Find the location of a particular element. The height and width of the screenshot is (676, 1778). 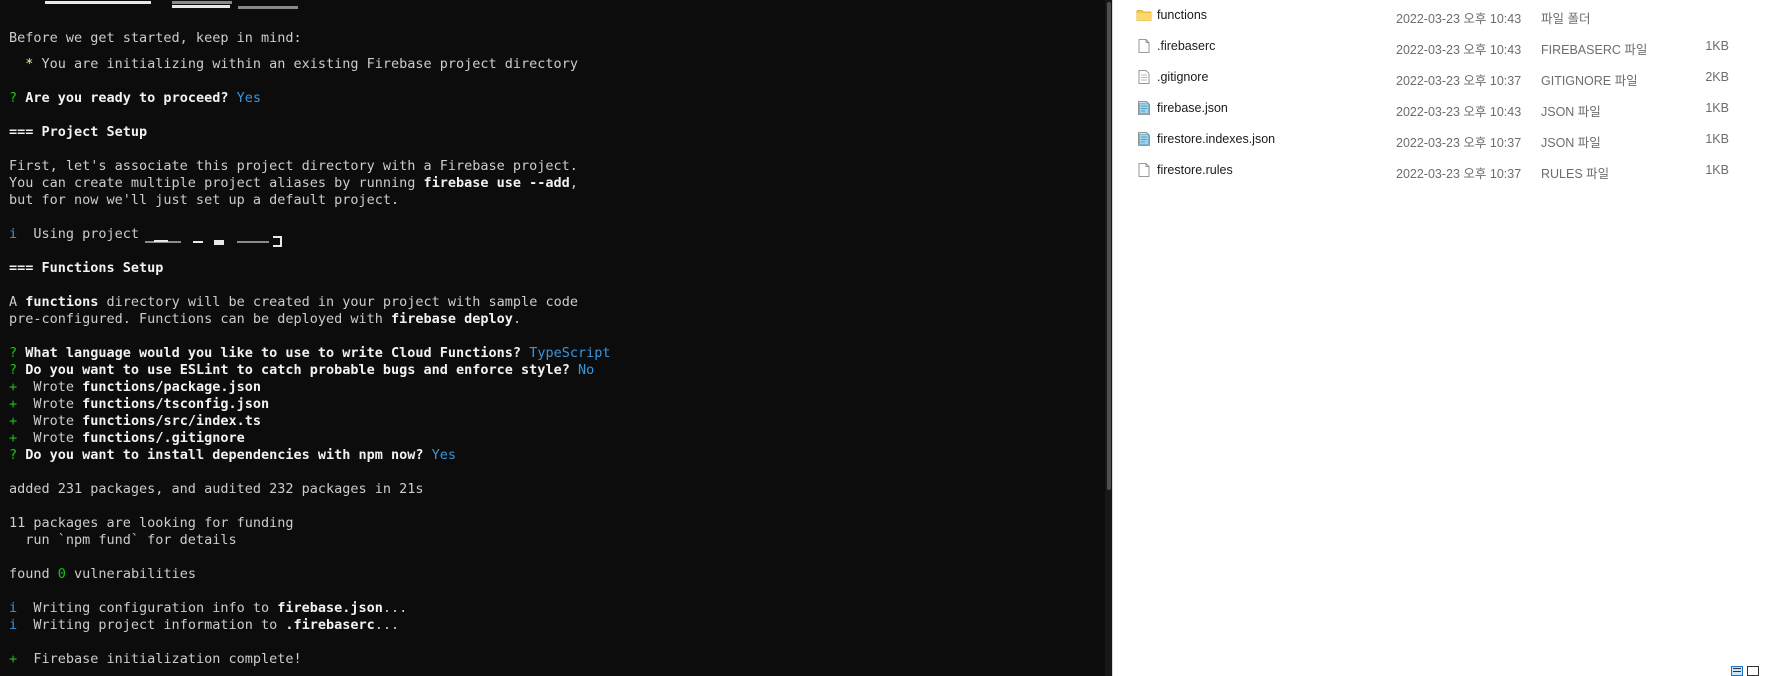

terminal-text: functions/.gitignore is located at coordinates (163, 438).